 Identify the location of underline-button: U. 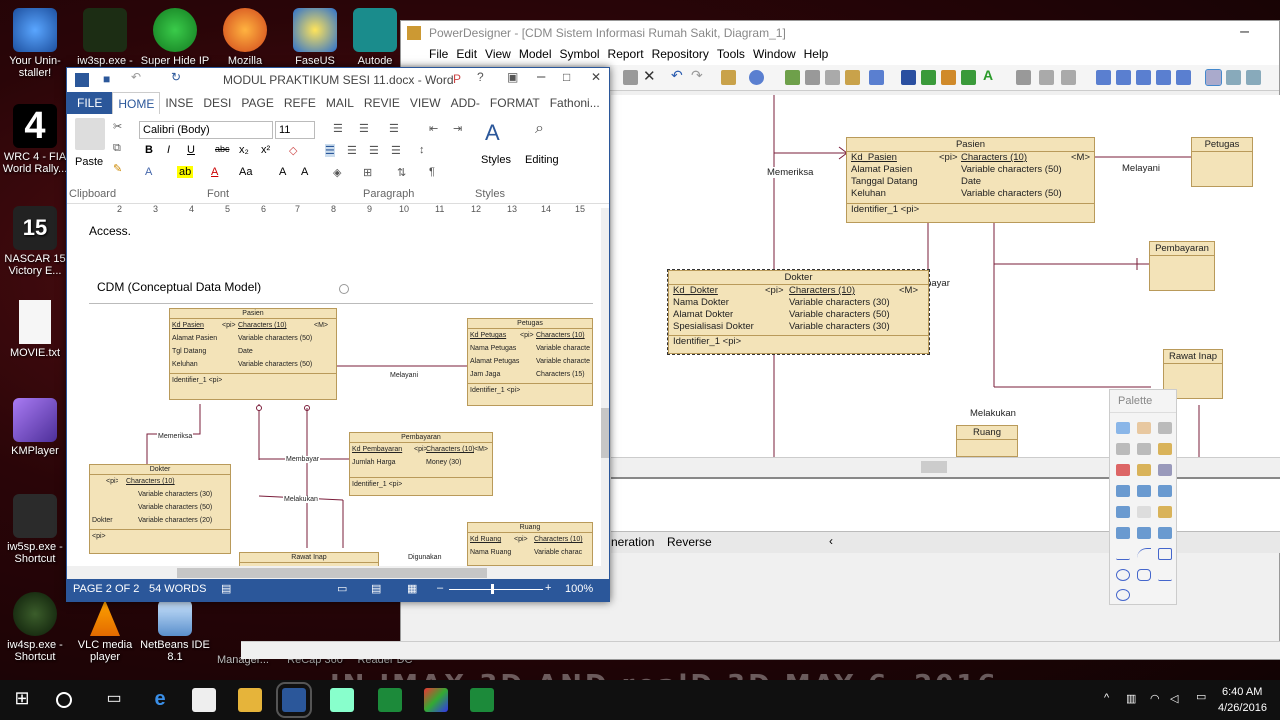
(191, 150).